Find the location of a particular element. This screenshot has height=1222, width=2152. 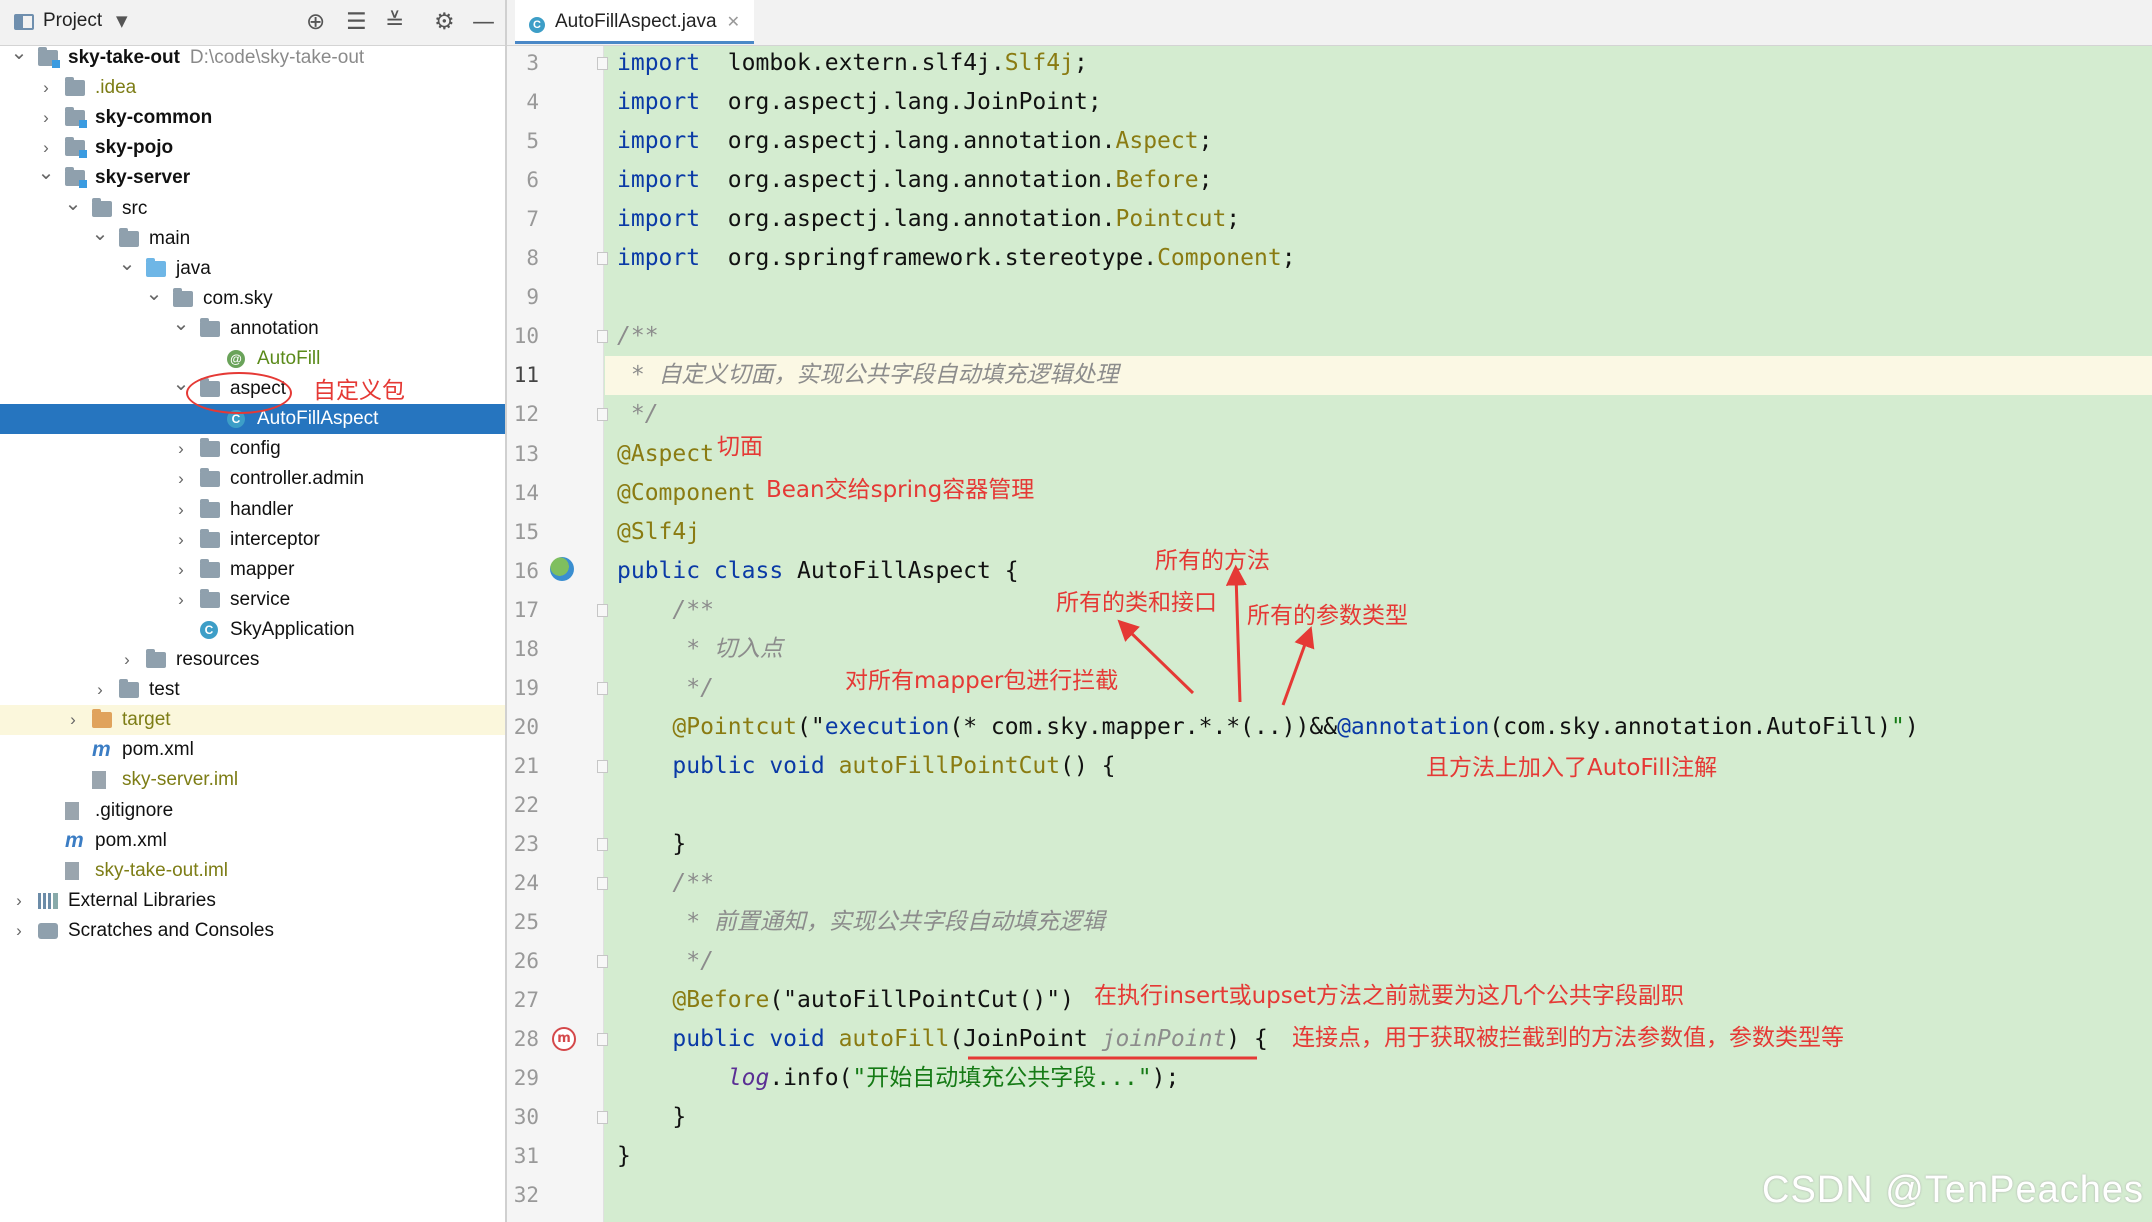

arrow-to-params is located at coordinates (1298, 666).